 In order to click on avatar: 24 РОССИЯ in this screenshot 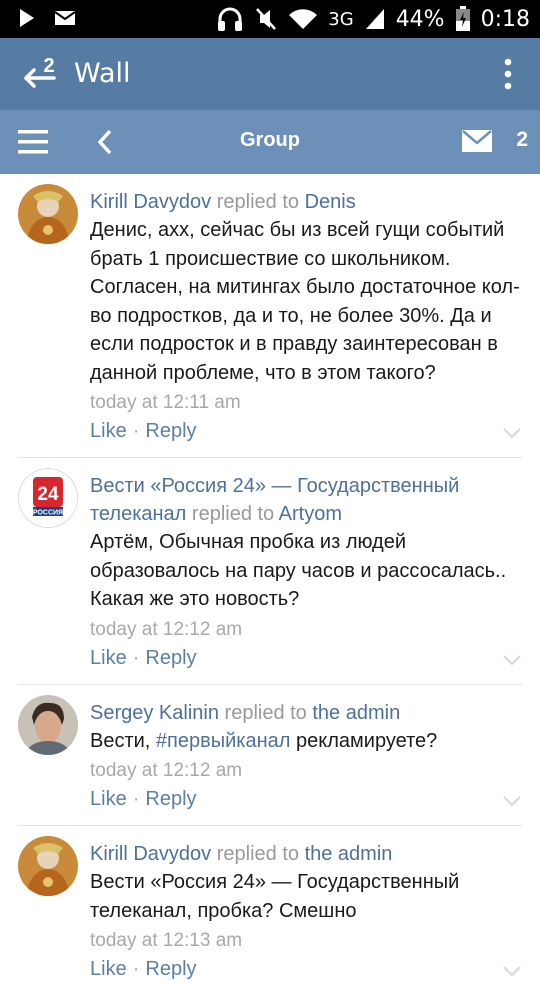, I will do `click(48, 498)`.